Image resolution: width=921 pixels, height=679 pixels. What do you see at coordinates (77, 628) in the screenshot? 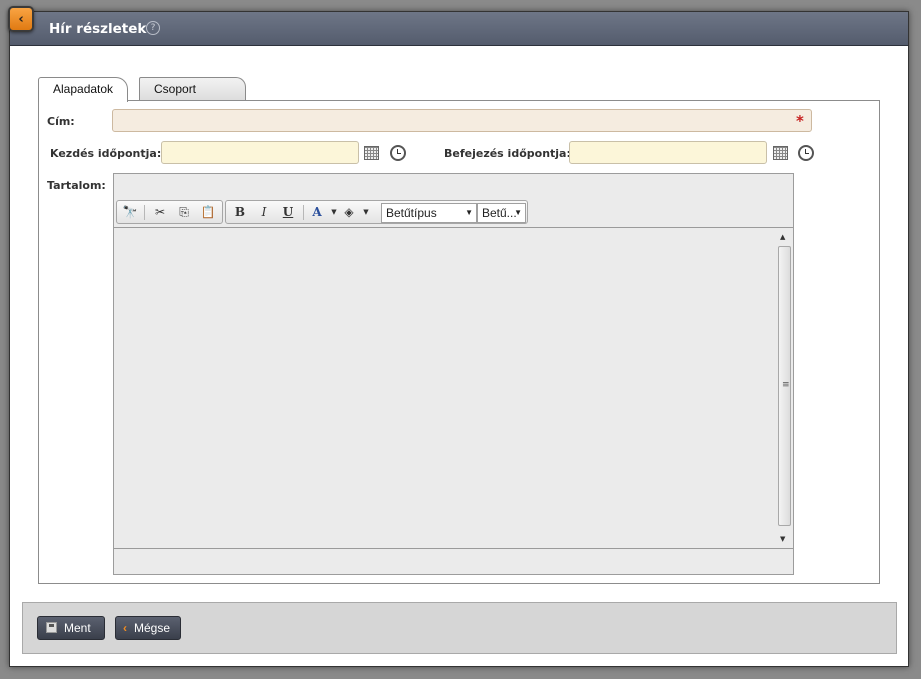
I see `save-button-label: Ment` at bounding box center [77, 628].